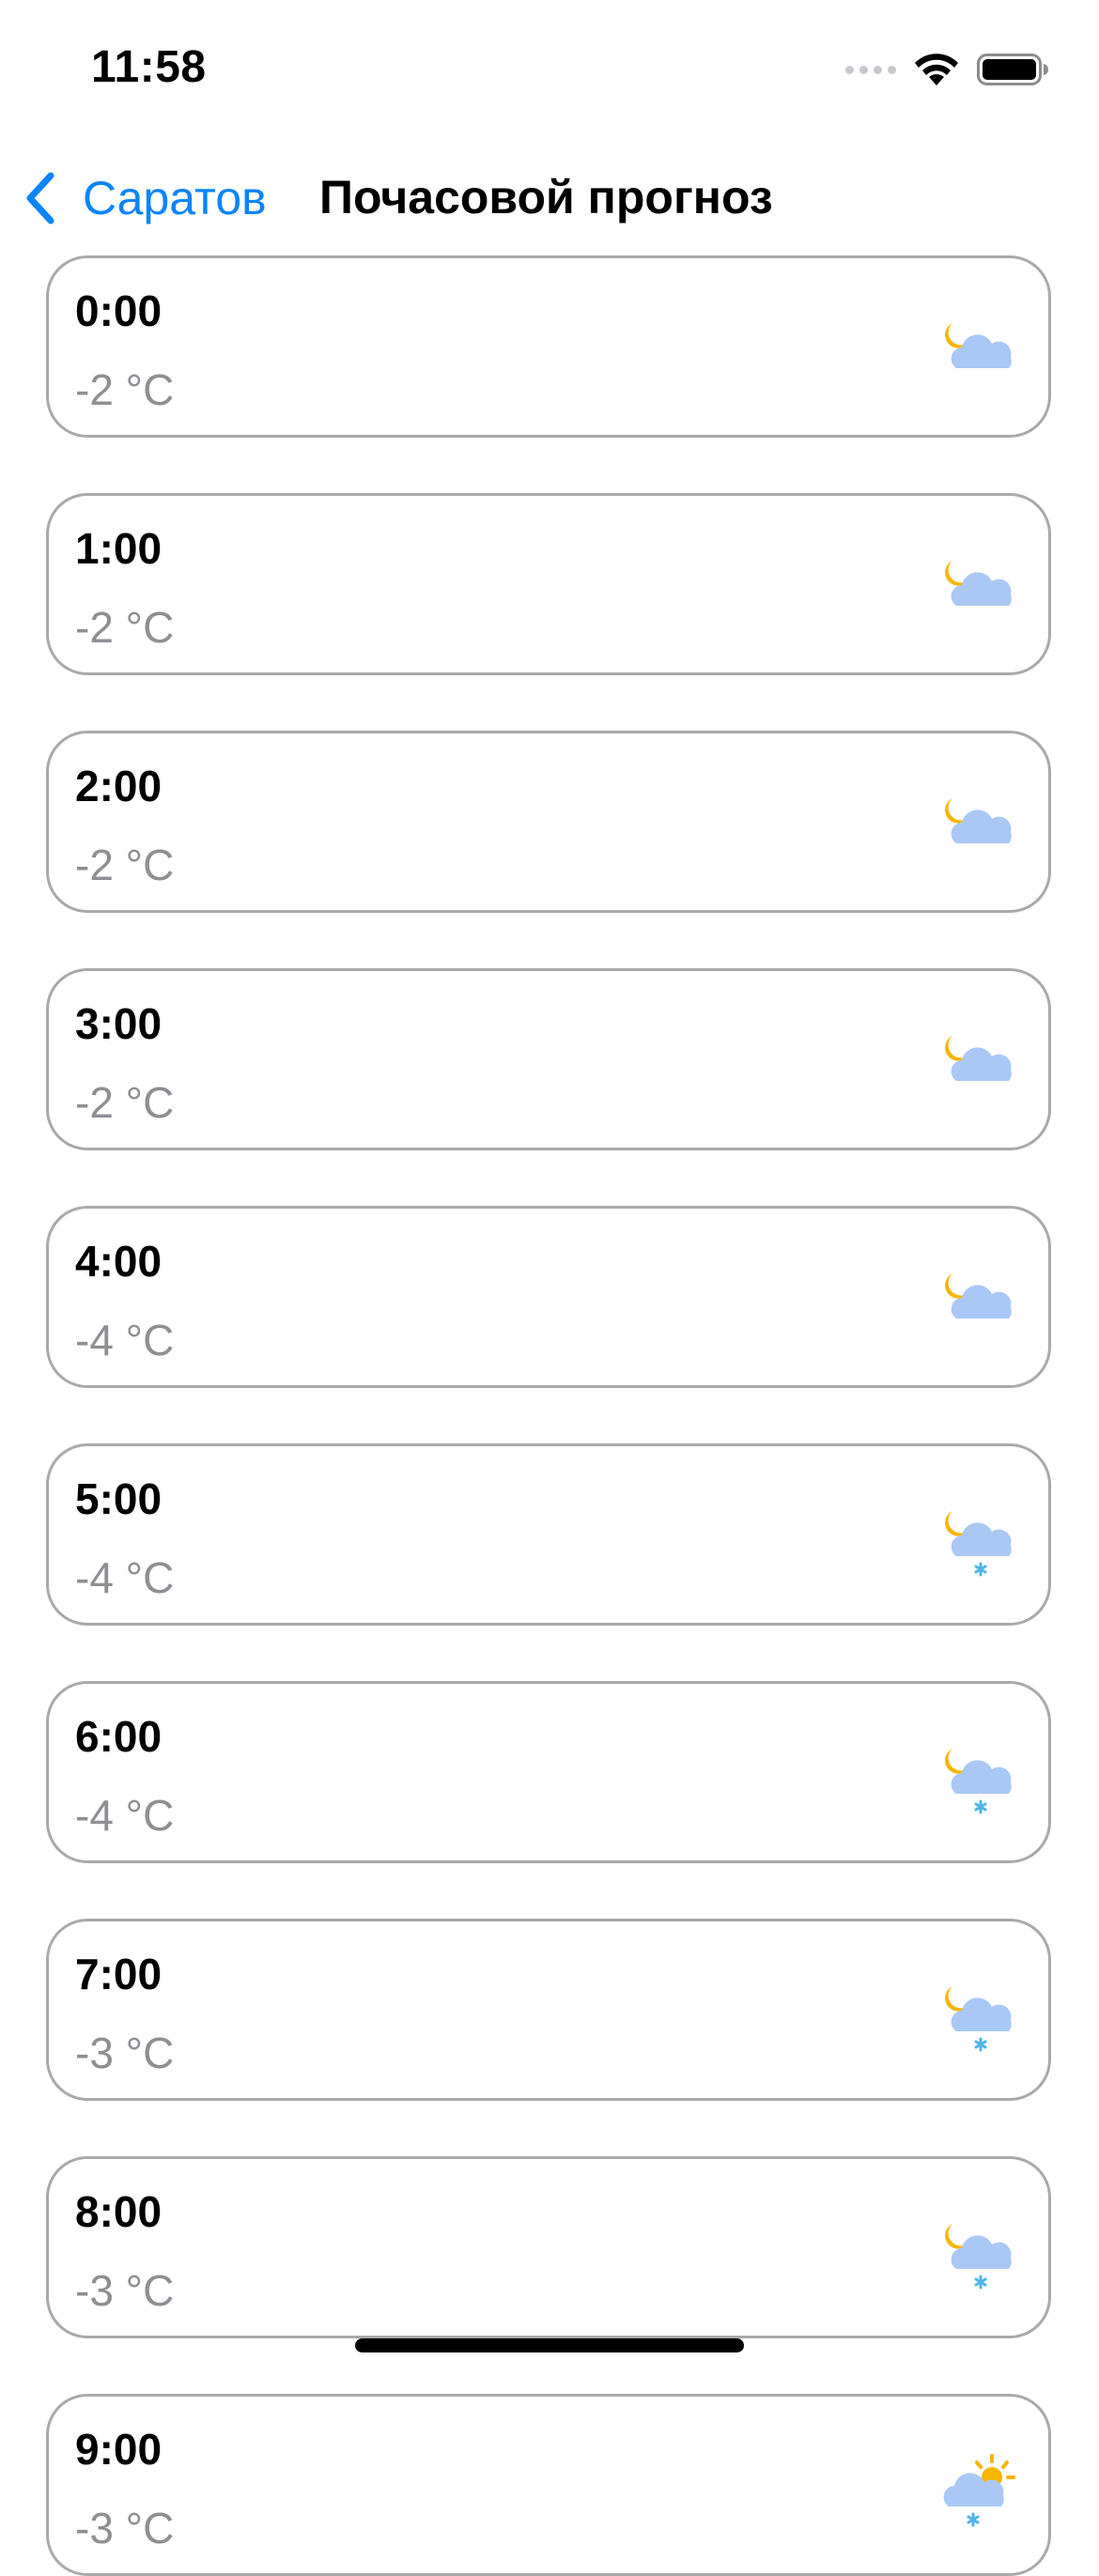  Describe the element at coordinates (548, 1534) in the screenshot. I see `forecast-row: 5:00 -4 °C` at that location.